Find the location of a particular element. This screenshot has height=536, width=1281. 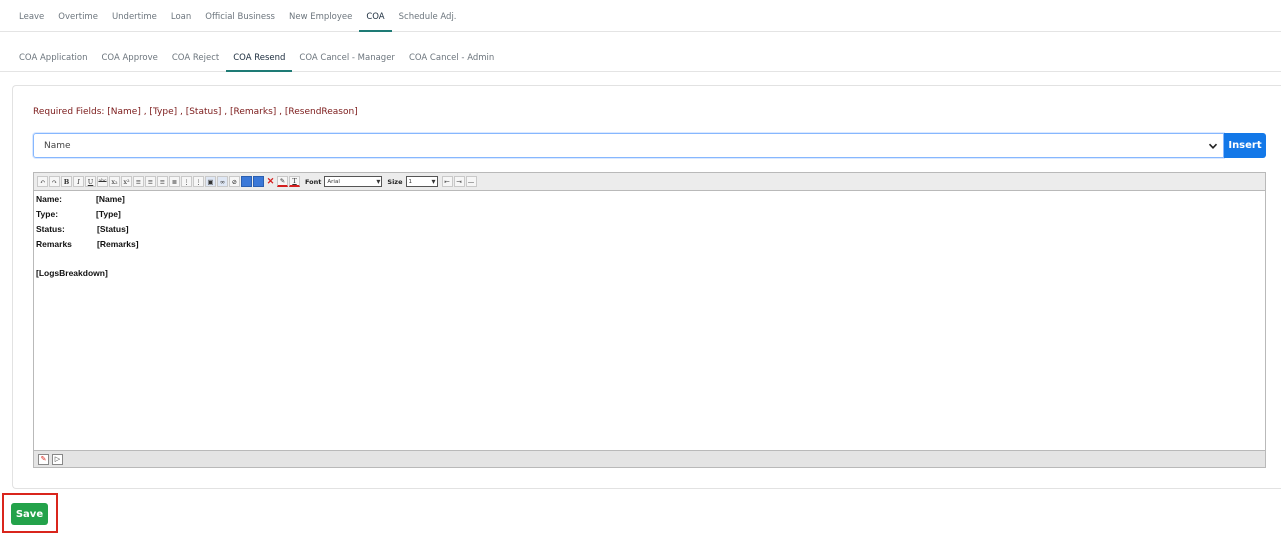

italic-button: I is located at coordinates (78, 181).